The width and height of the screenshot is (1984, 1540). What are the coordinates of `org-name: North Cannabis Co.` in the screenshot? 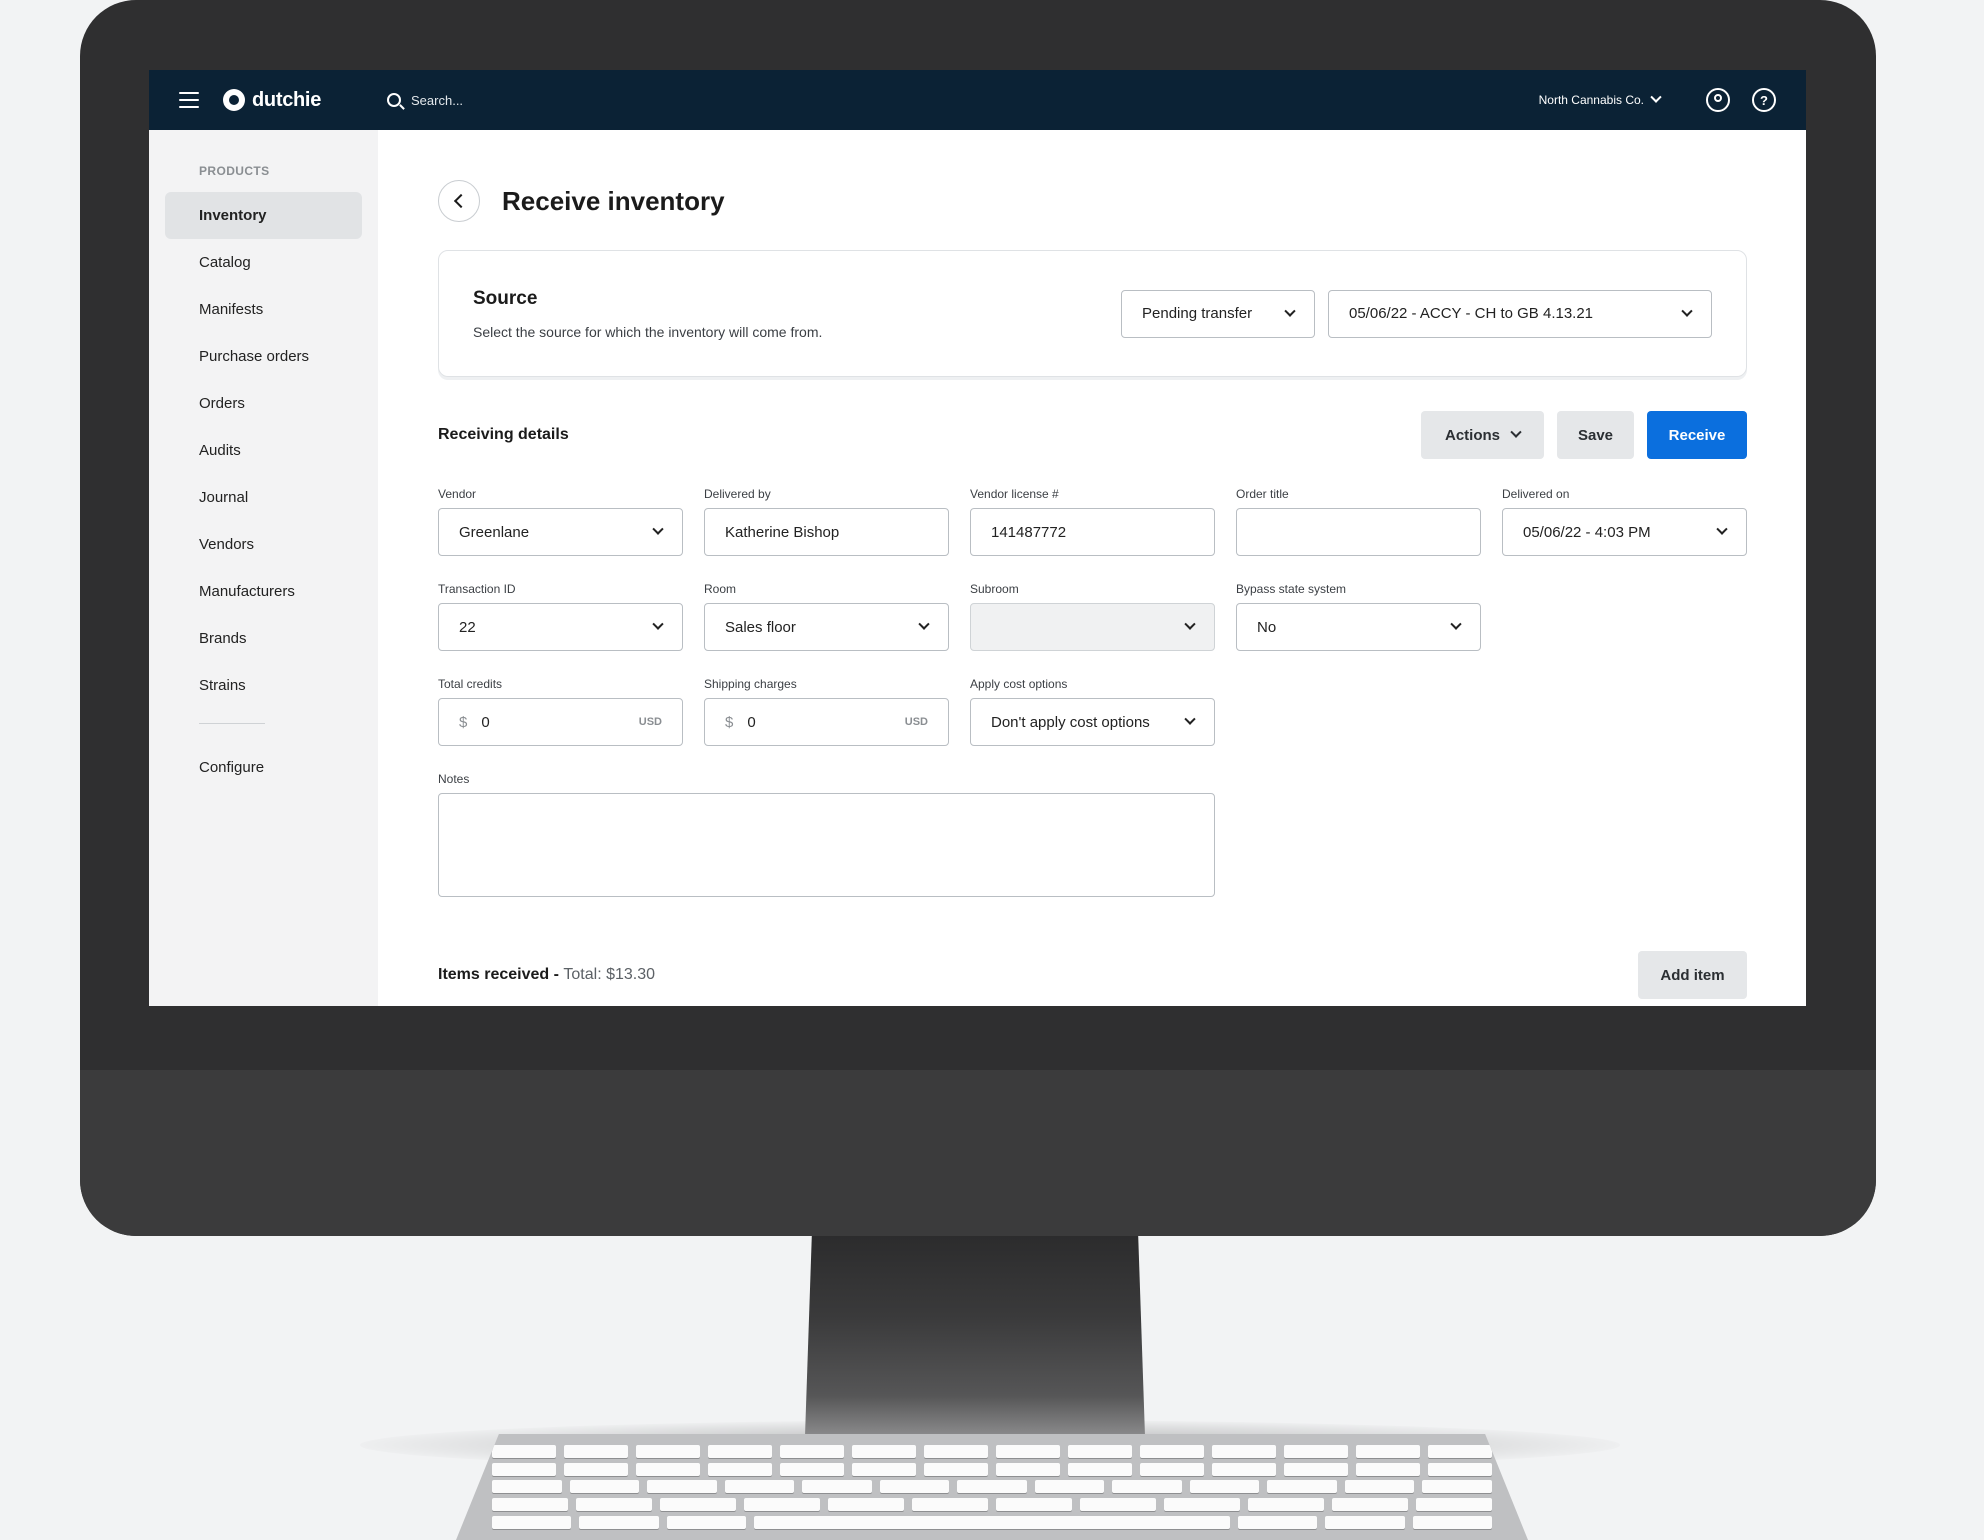 It's located at (1591, 100).